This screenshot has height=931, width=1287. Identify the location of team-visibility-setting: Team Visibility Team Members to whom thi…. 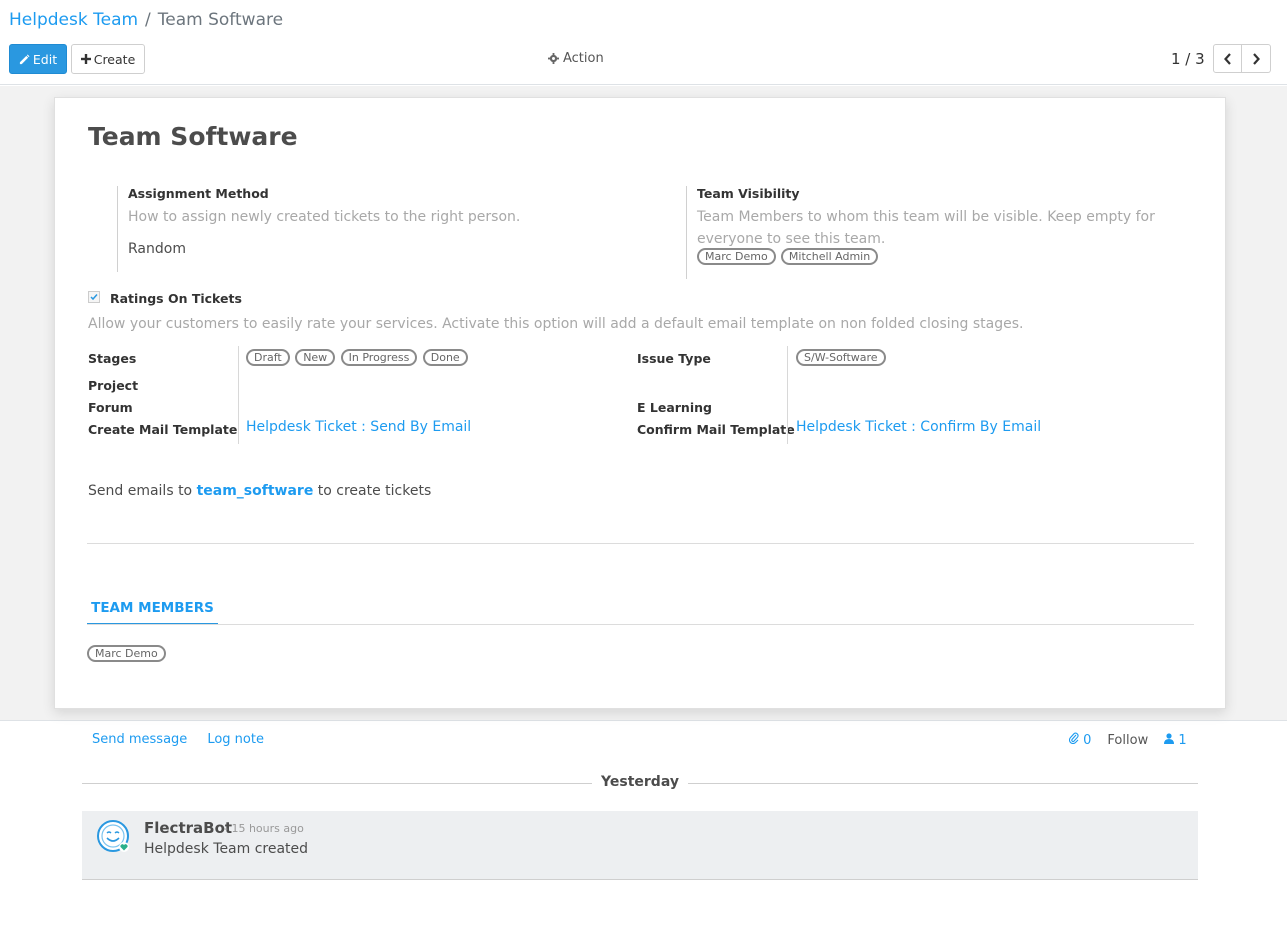
(926, 232).